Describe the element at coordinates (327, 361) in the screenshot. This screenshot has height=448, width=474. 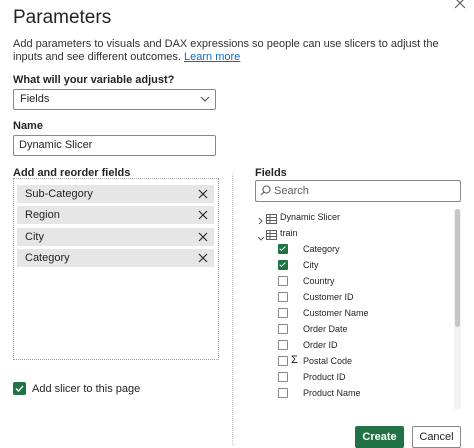
I see `column-postal-code: Postal Code` at that location.